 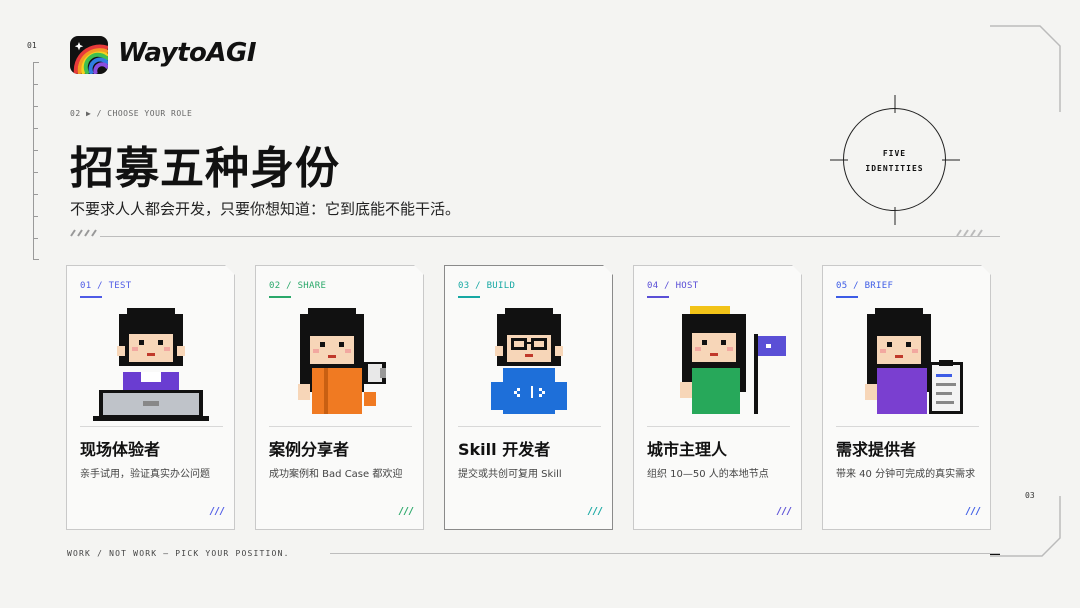 What do you see at coordinates (907, 363) in the screenshot?
I see `brief-clipboard-avatar-icon` at bounding box center [907, 363].